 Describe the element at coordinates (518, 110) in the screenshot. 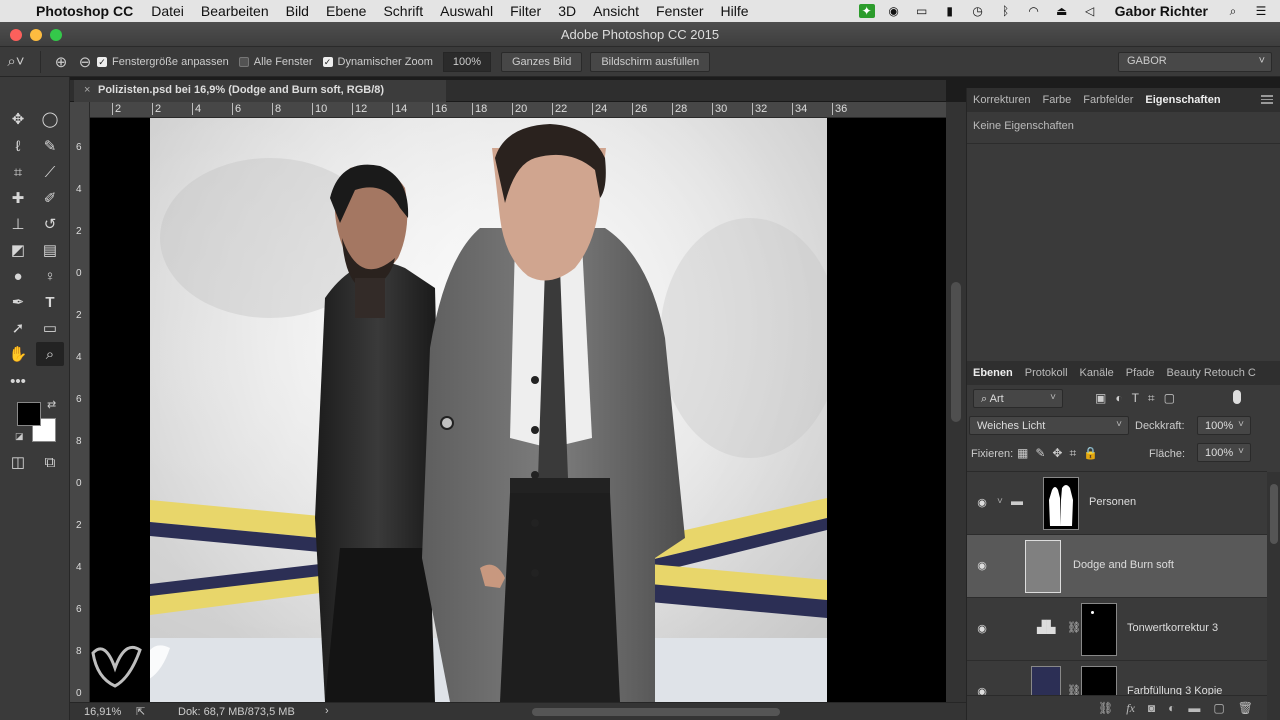

I see `horizontal-ruler: 2 2 4 6 8 10 12 14 16 18 20 22 24 26 28 30 32 34 36` at that location.